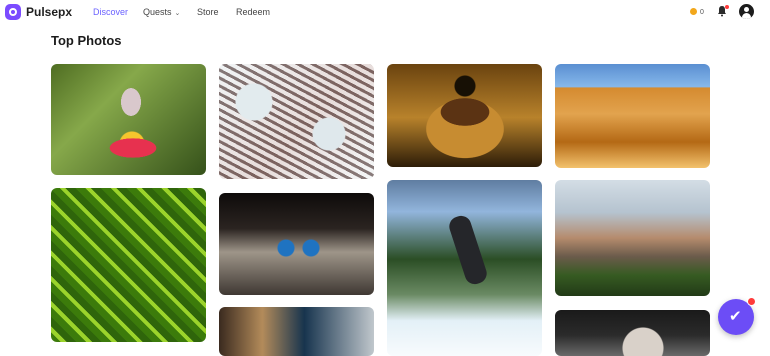 The height and width of the screenshot is (356, 770). What do you see at coordinates (751, 301) in the screenshot?
I see `fab-notification-badge` at bounding box center [751, 301].